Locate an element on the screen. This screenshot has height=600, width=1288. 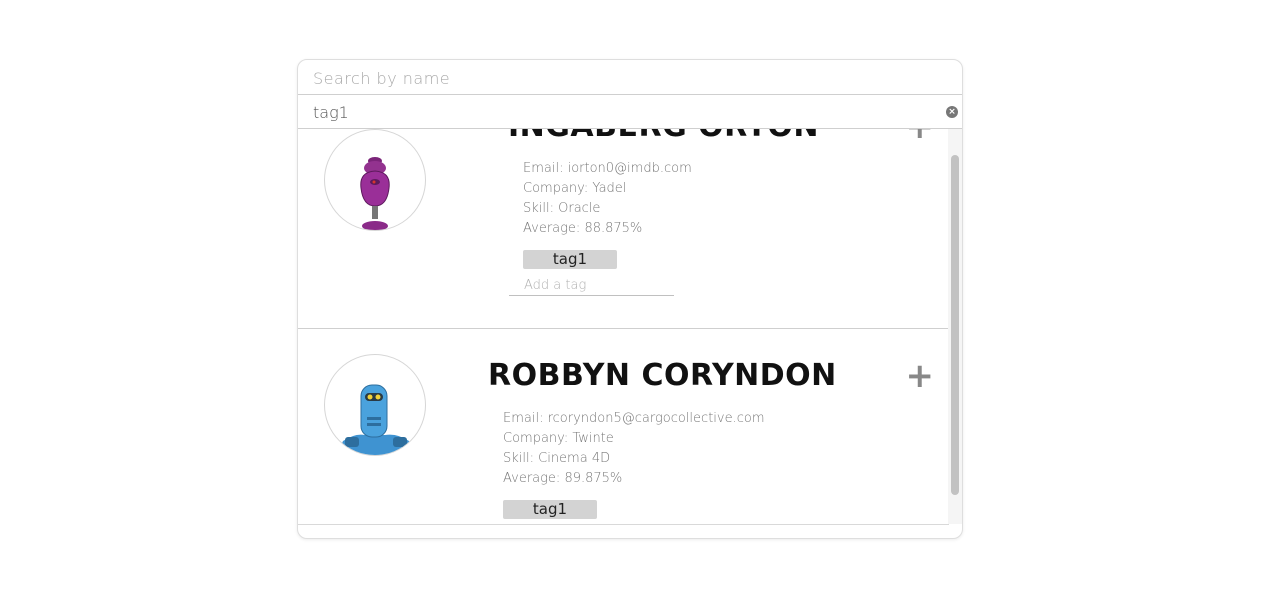
student-name: INGABERG ORTON is located at coordinates (663, 136).